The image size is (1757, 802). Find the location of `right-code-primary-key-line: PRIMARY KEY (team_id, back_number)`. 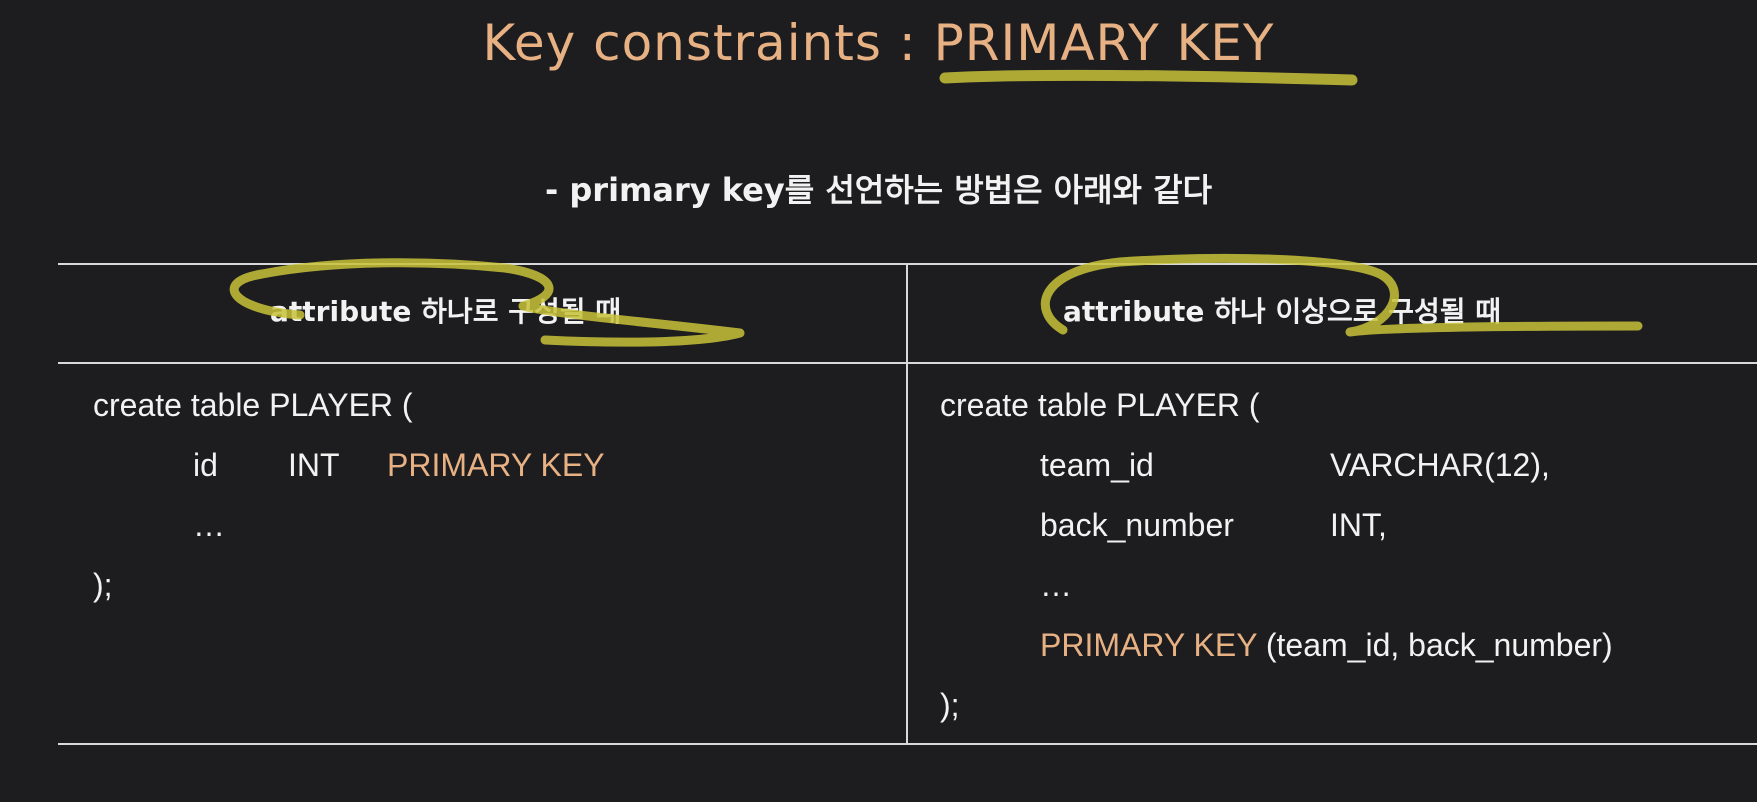

right-code-primary-key-line: PRIMARY KEY (team_id, back_number) is located at coordinates (1326, 645).